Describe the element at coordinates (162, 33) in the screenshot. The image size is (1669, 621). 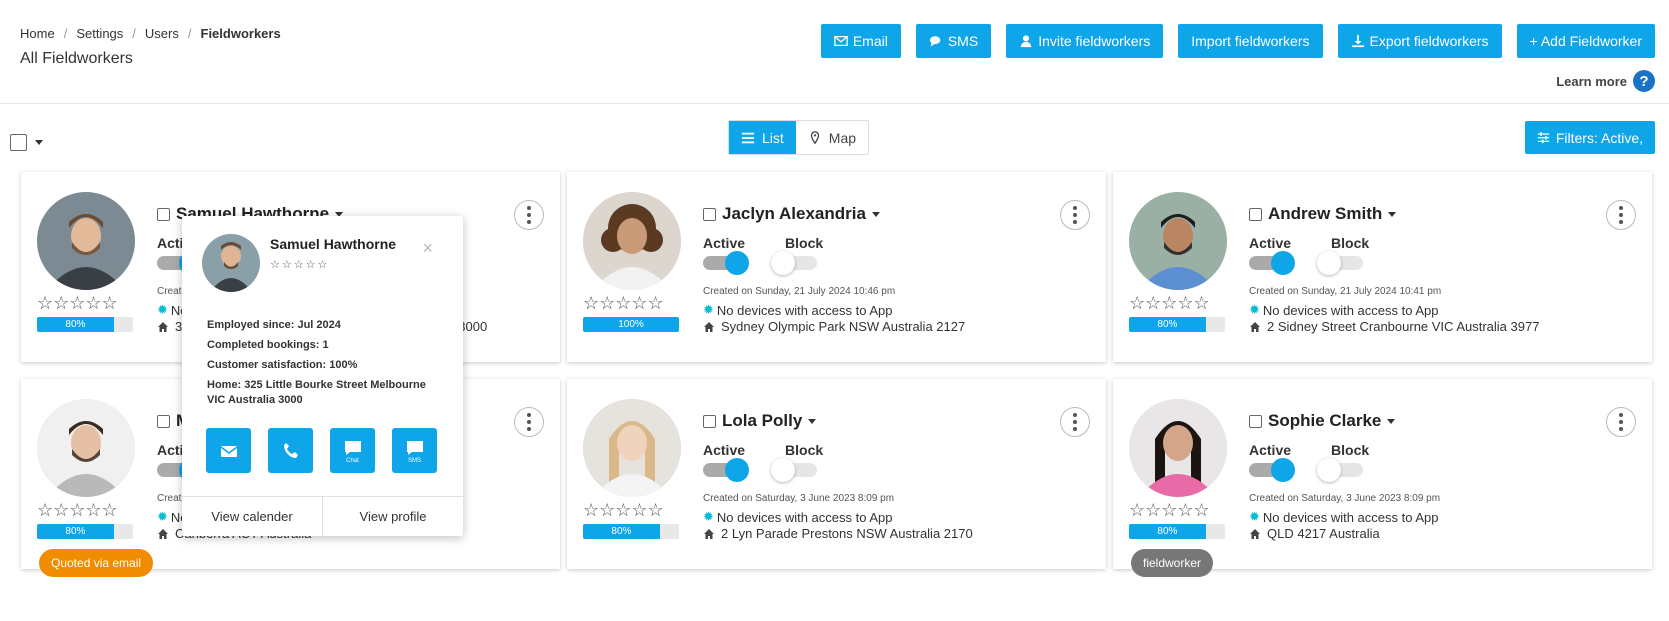
I see `breadcrumb-users: Users` at that location.